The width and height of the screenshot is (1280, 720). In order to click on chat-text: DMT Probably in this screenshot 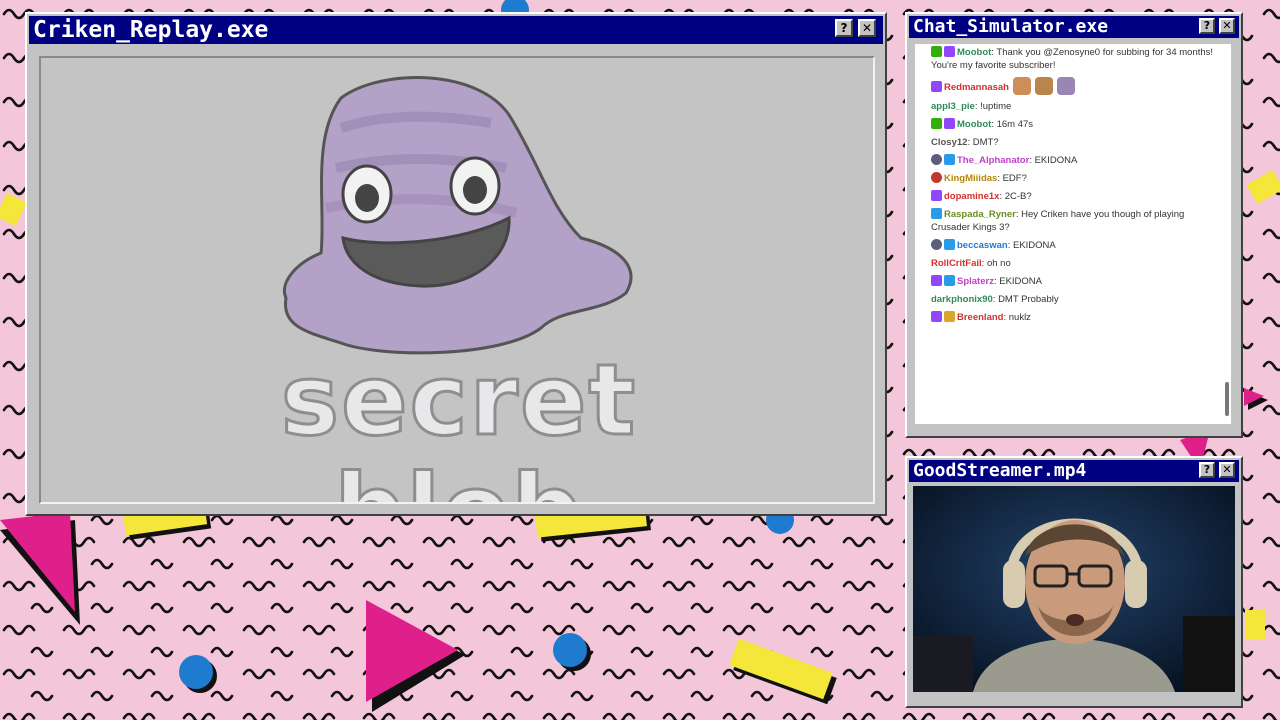, I will do `click(1028, 299)`.